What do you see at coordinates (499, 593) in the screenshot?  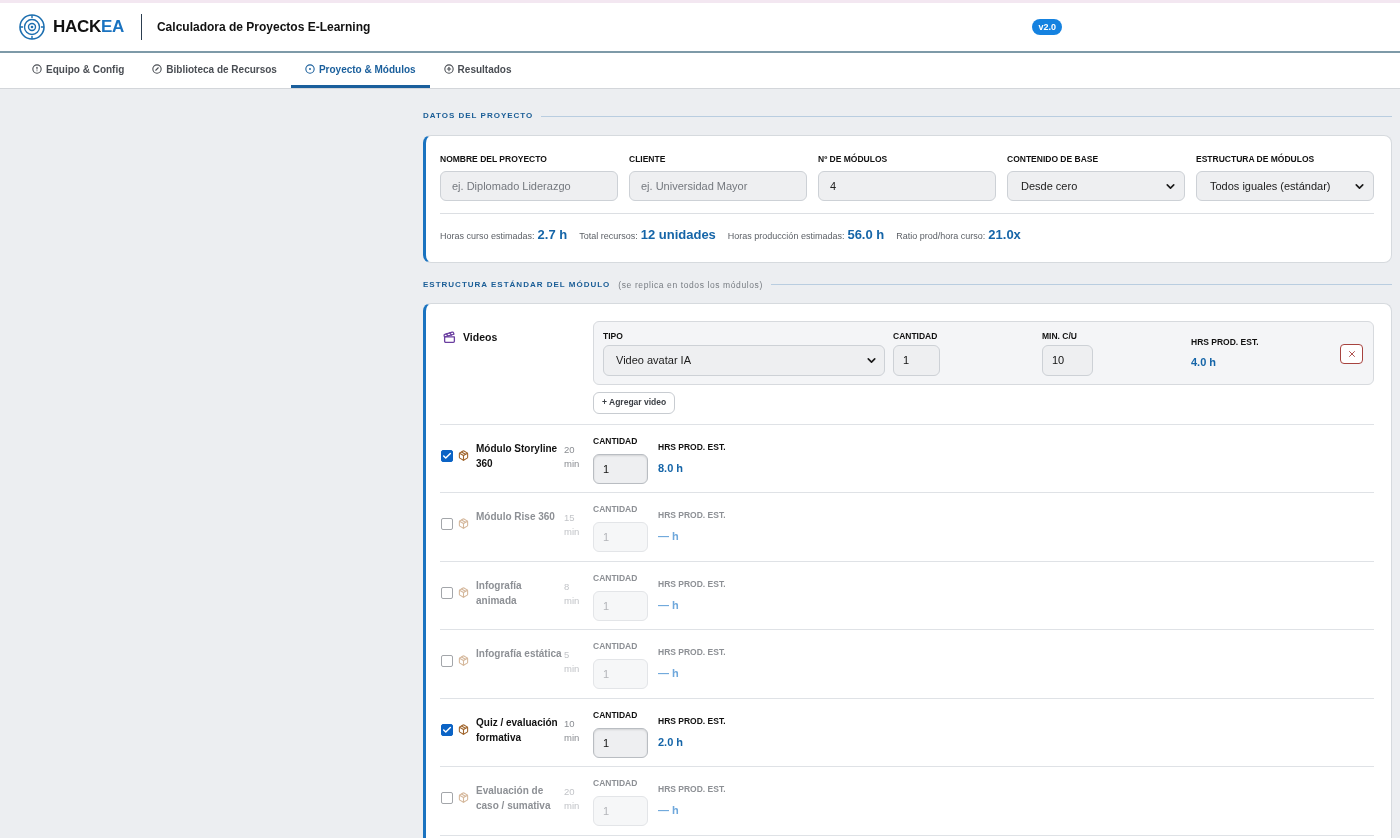 I see `resource-name: Infografía animada` at bounding box center [499, 593].